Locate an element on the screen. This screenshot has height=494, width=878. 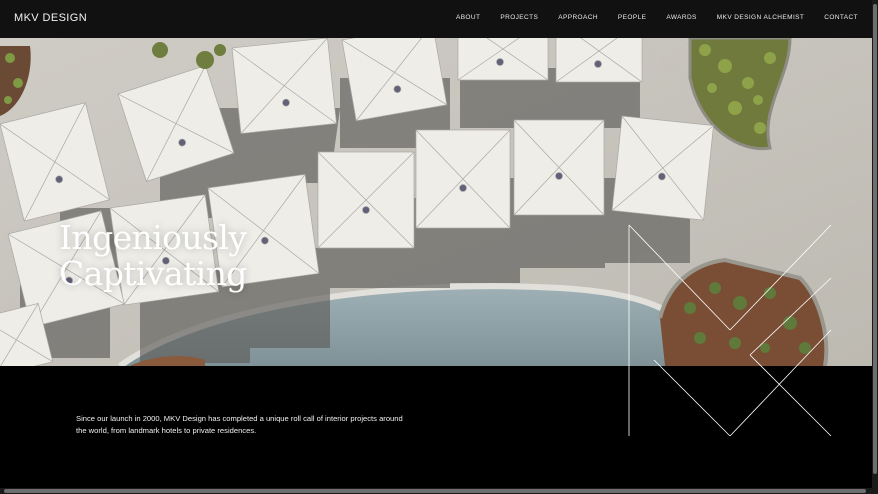
hero-headline: Ingeniously Captivating is located at coordinates (153, 256).